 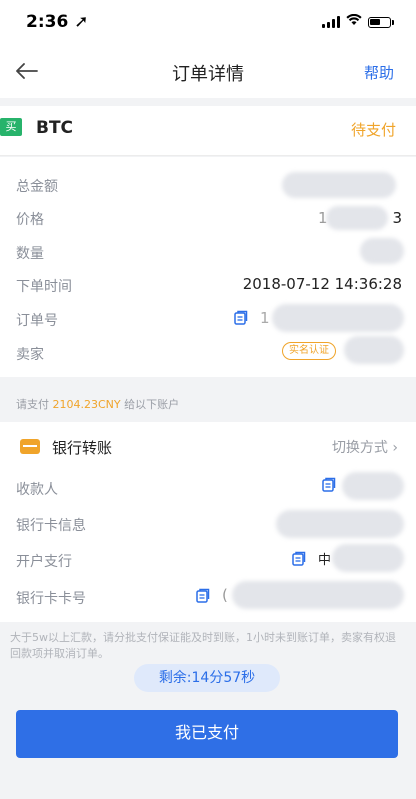 I want to click on seller-name, so click(x=374, y=350).